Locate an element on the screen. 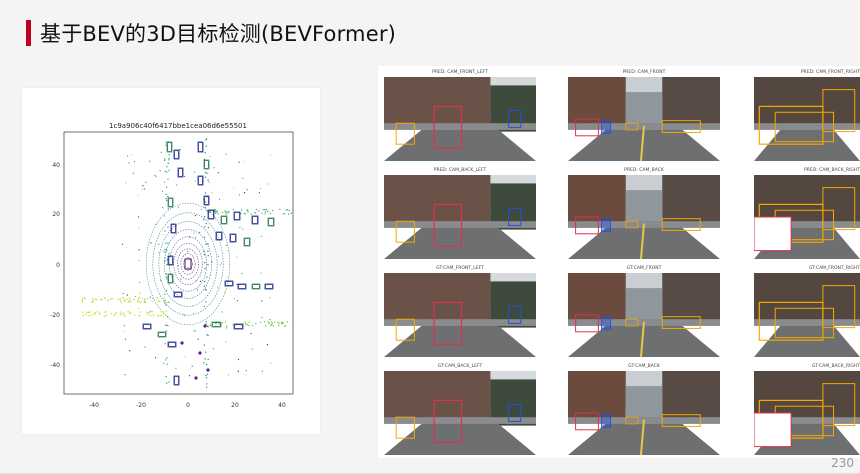 Image resolution: width=860 pixels, height=474 pixels. bev-y-tick: -40 is located at coordinates (55, 365).